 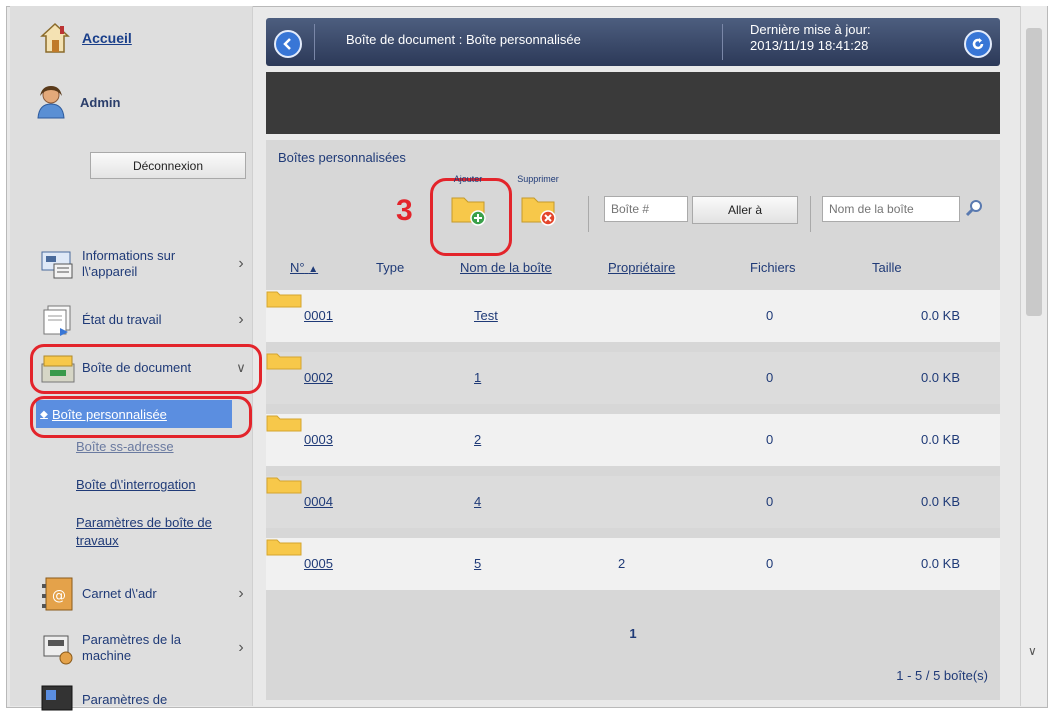 What do you see at coordinates (633, 502) in the screenshot?
I see `table-row: 0004 4 0 0.0 KB` at bounding box center [633, 502].